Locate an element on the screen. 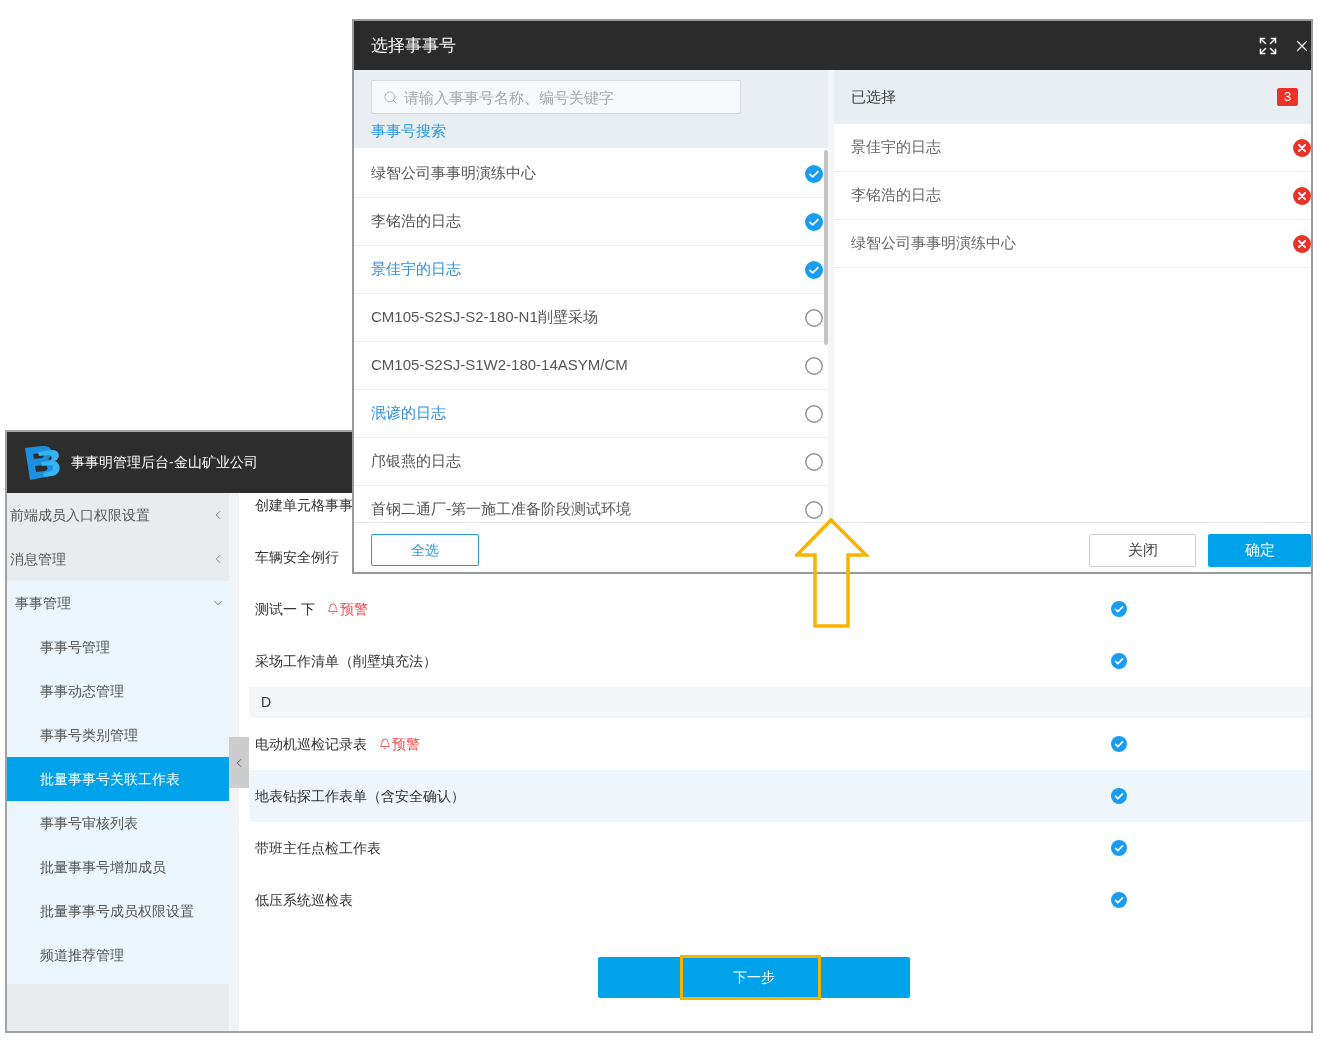 The height and width of the screenshot is (1048, 1330). search-field: 请输入事事号名称、编号关键字 is located at coordinates (556, 97).